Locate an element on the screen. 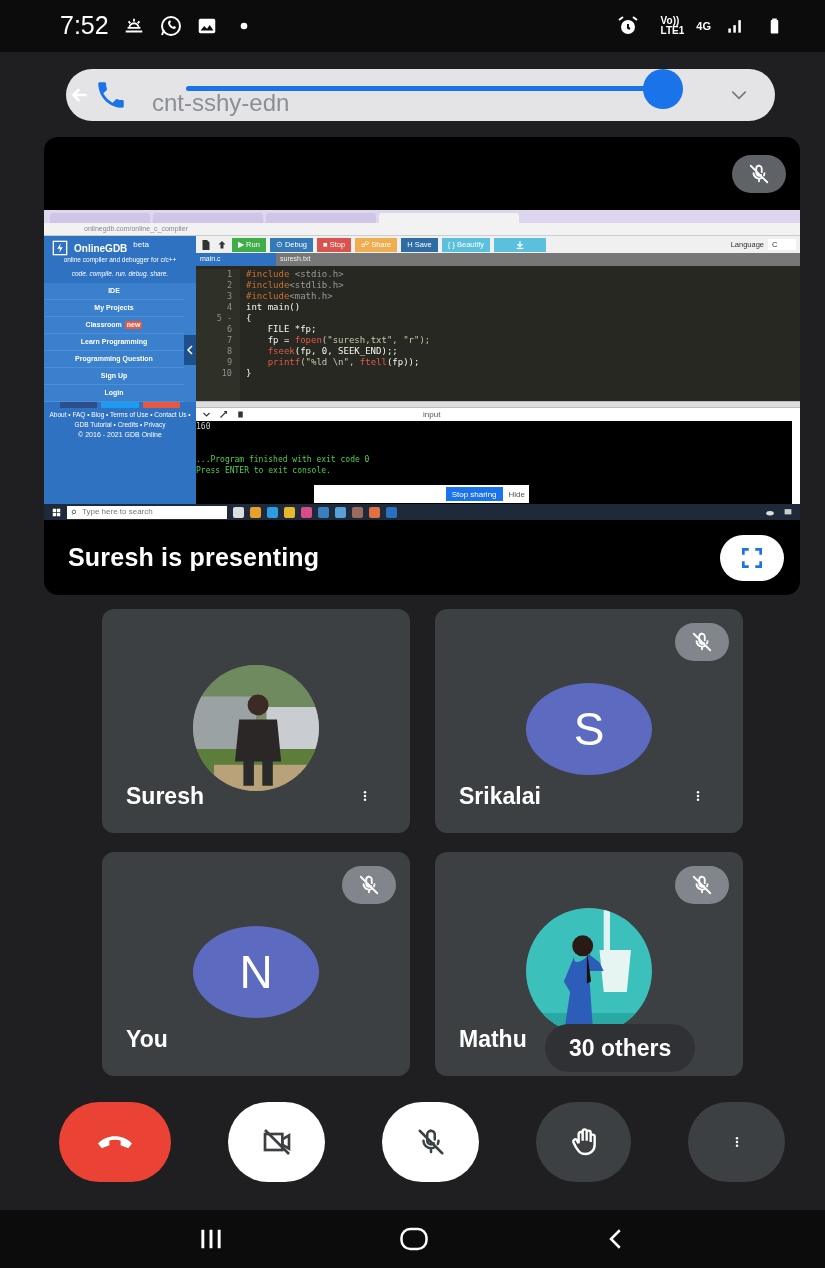 Image resolution: width=825 pixels, height=1268 pixels. line-number: 3 is located at coordinates (229, 296).